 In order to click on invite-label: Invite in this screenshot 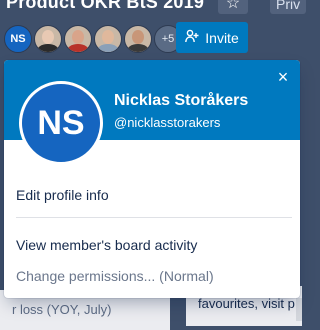, I will do `click(222, 37)`.